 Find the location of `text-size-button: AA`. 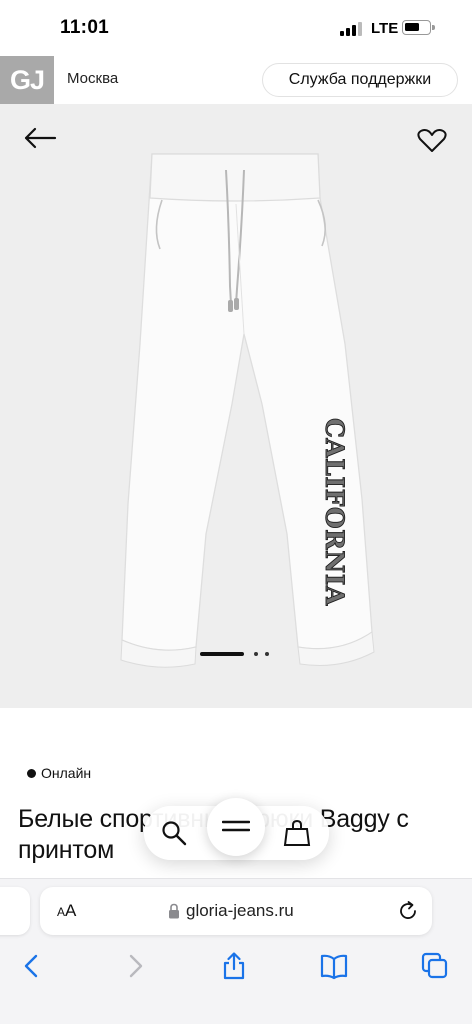

text-size-button: AA is located at coordinates (66, 911).